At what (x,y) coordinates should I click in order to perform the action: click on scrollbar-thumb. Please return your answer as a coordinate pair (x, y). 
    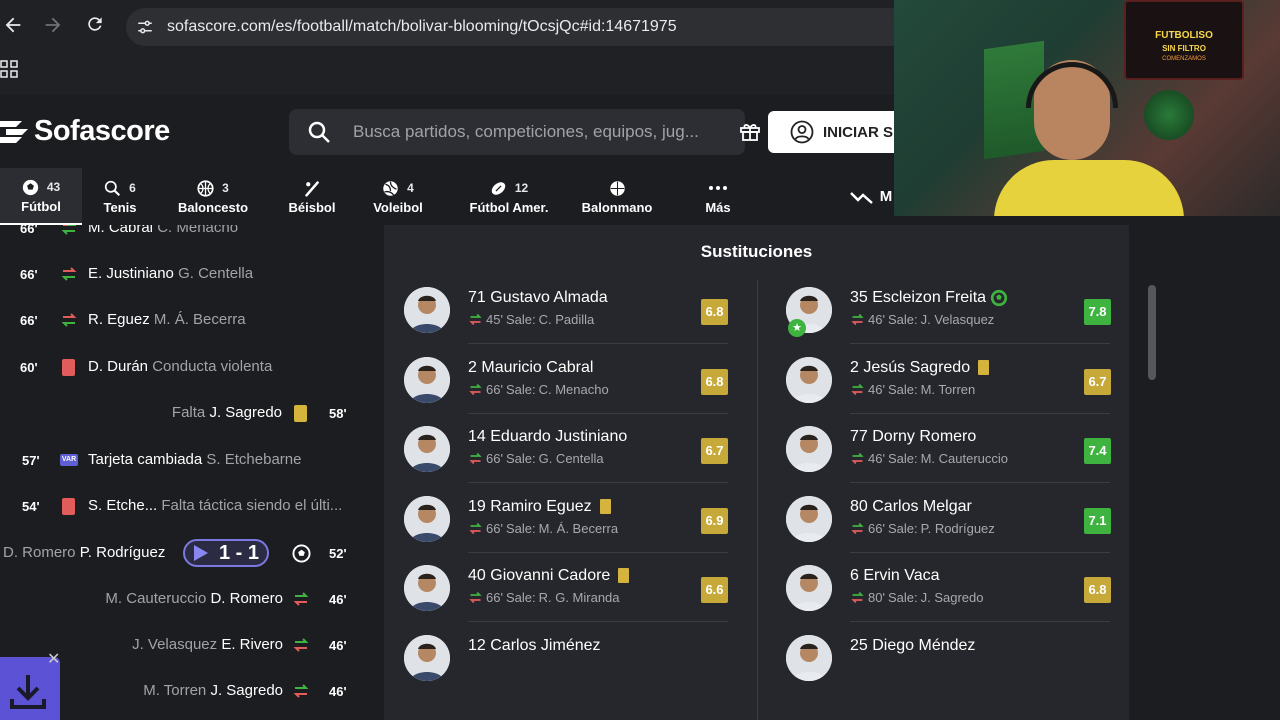
    Looking at the image, I should click on (1152, 332).